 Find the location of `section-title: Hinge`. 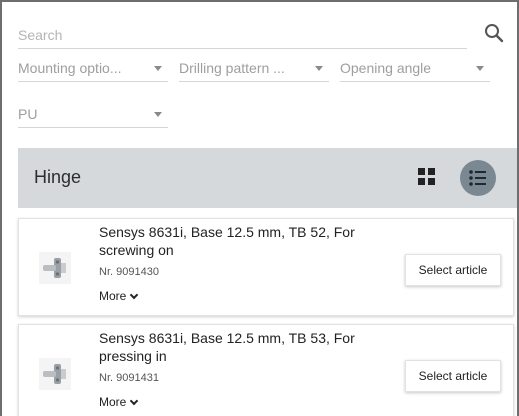

section-title: Hinge is located at coordinates (58, 177).